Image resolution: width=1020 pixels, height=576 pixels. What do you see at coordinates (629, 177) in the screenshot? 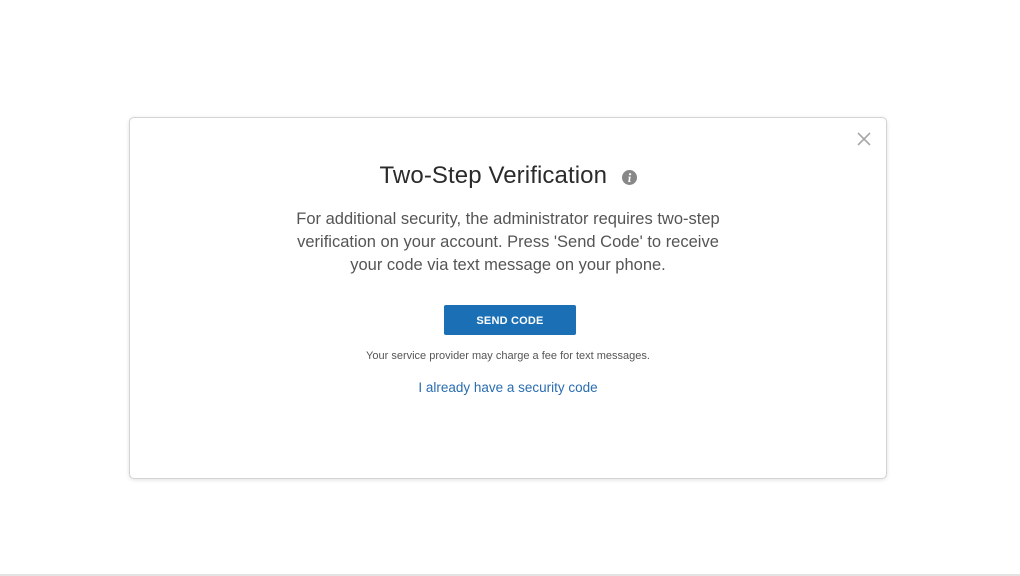
I see `info-icon` at bounding box center [629, 177].